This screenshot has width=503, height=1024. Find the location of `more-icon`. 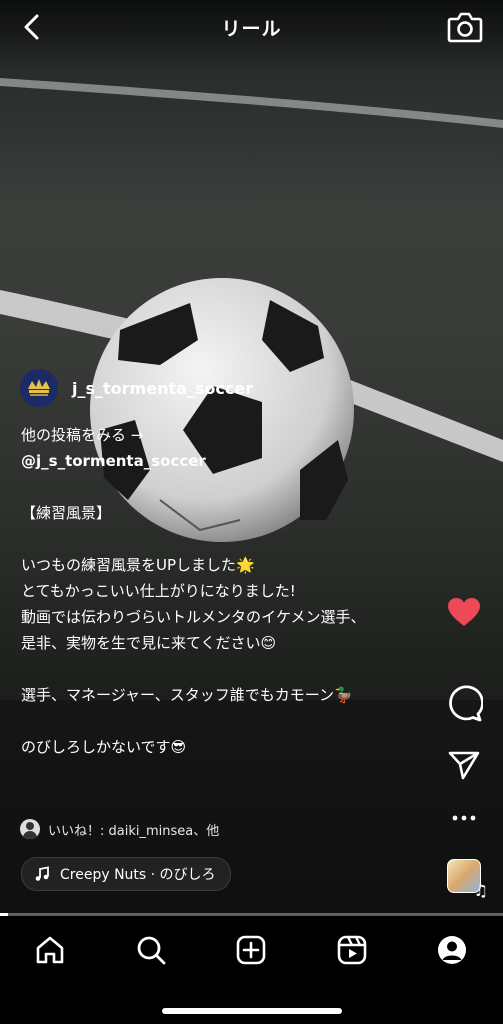

more-icon is located at coordinates (464, 818).